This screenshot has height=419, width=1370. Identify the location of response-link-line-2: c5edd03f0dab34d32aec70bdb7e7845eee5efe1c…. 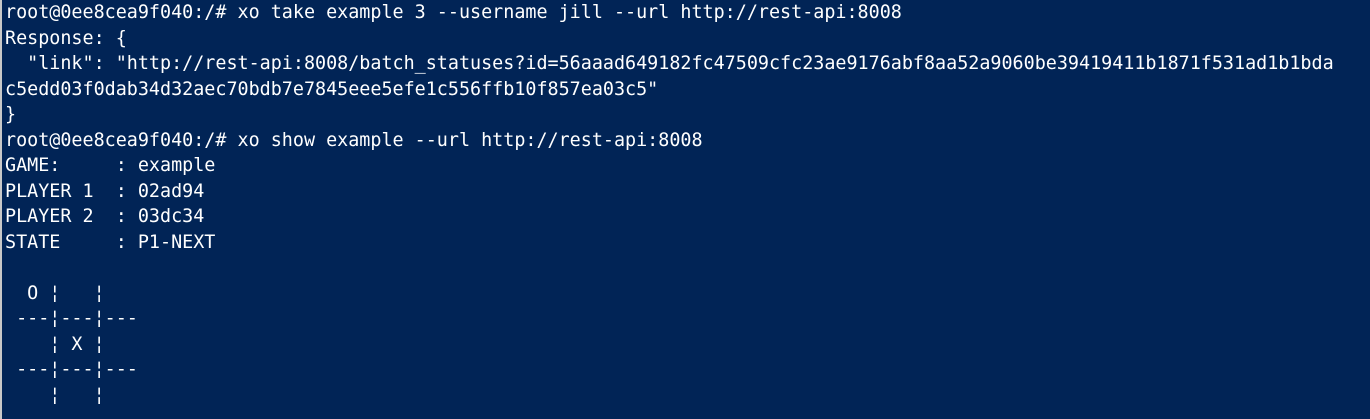
(332, 89).